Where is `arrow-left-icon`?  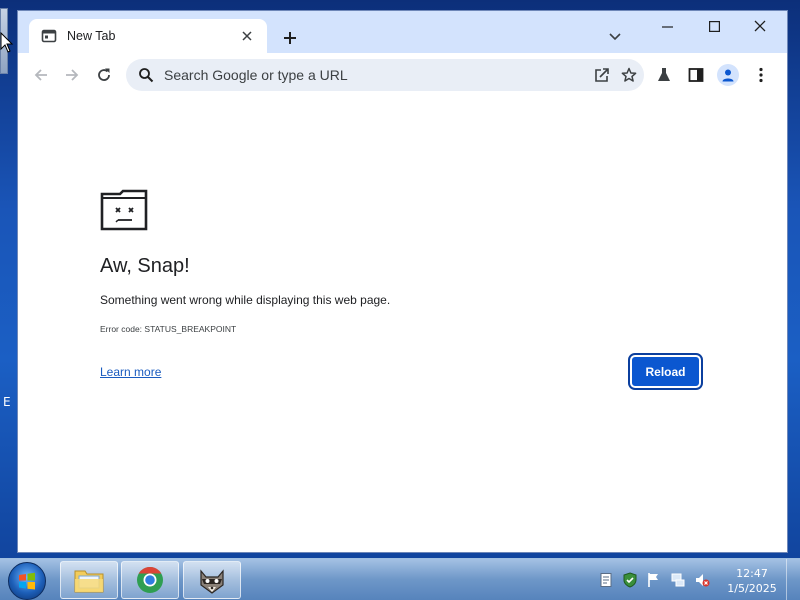 arrow-left-icon is located at coordinates (40, 75).